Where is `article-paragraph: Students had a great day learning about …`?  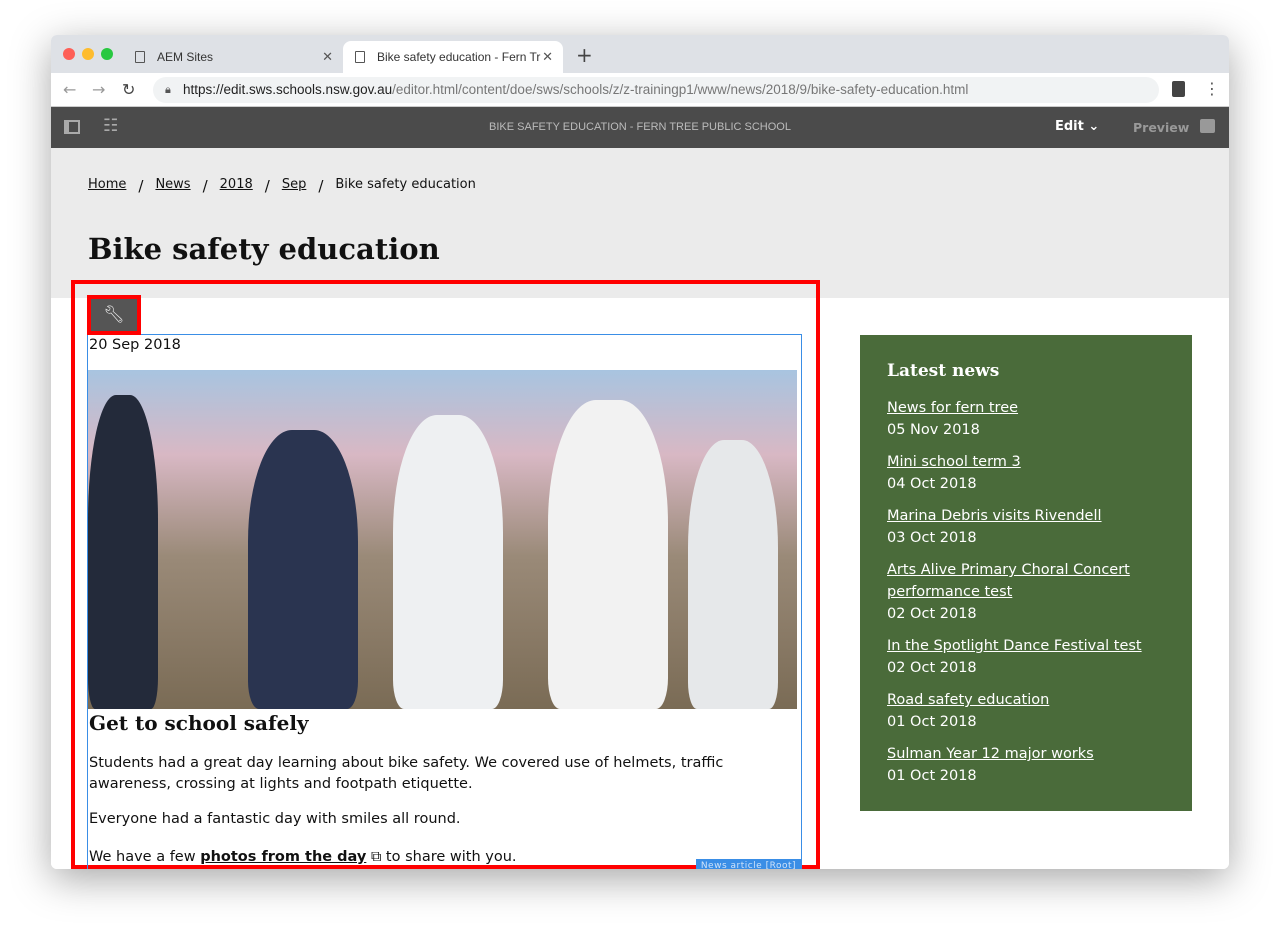 article-paragraph: Students had a great day learning about … is located at coordinates (406, 773).